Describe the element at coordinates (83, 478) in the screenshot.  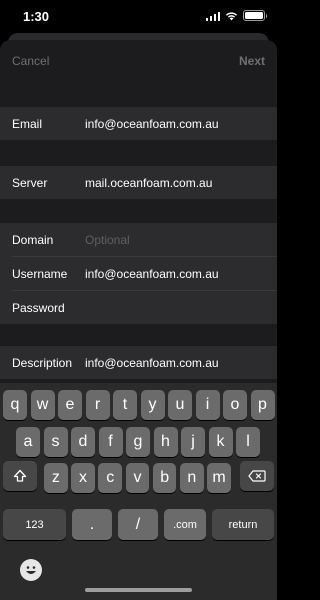
I see `key-x: x` at that location.